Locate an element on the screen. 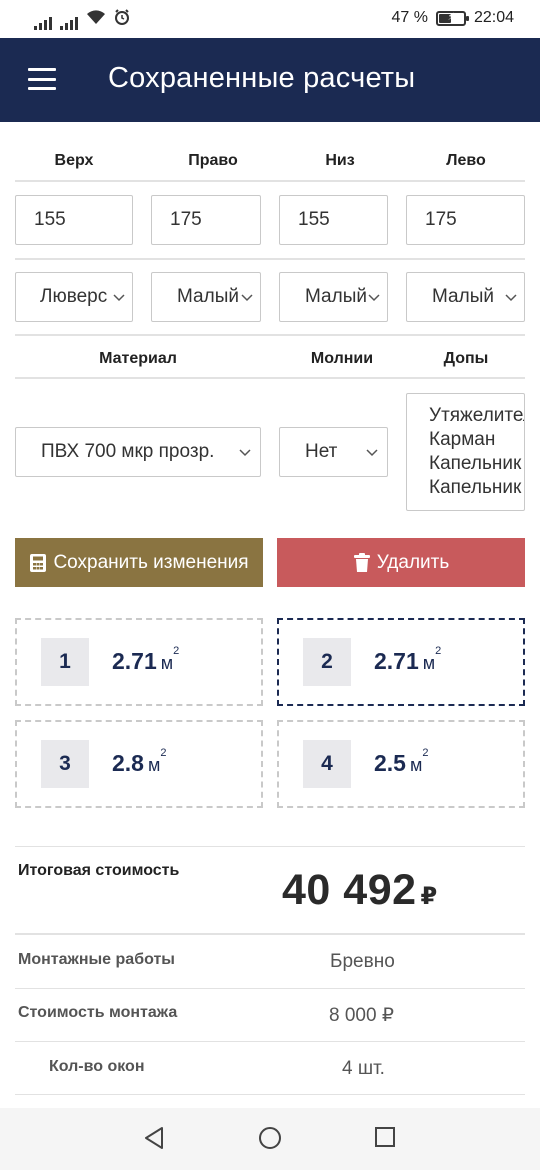 Image resolution: width=540 pixels, height=1170 pixels. side-label-top: Верх is located at coordinates (74, 160).